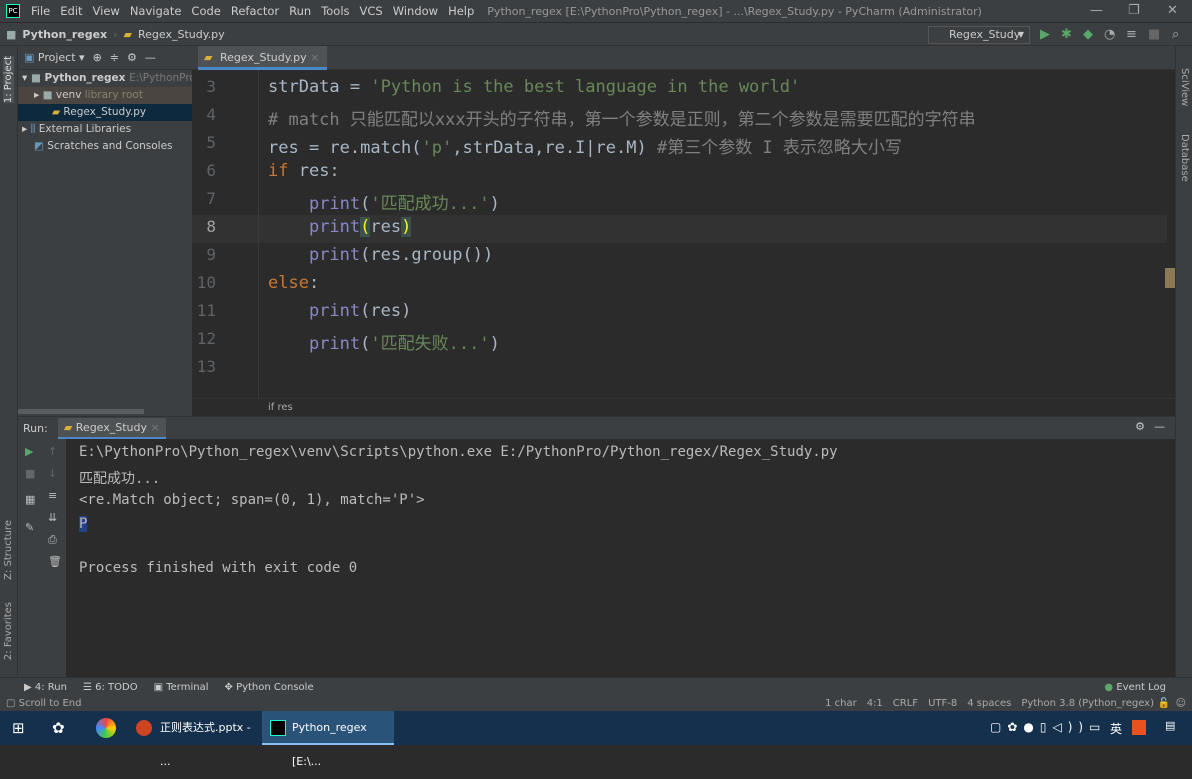 The image size is (1192, 779). I want to click on concurrency-icon: ≡, so click(1131, 34).